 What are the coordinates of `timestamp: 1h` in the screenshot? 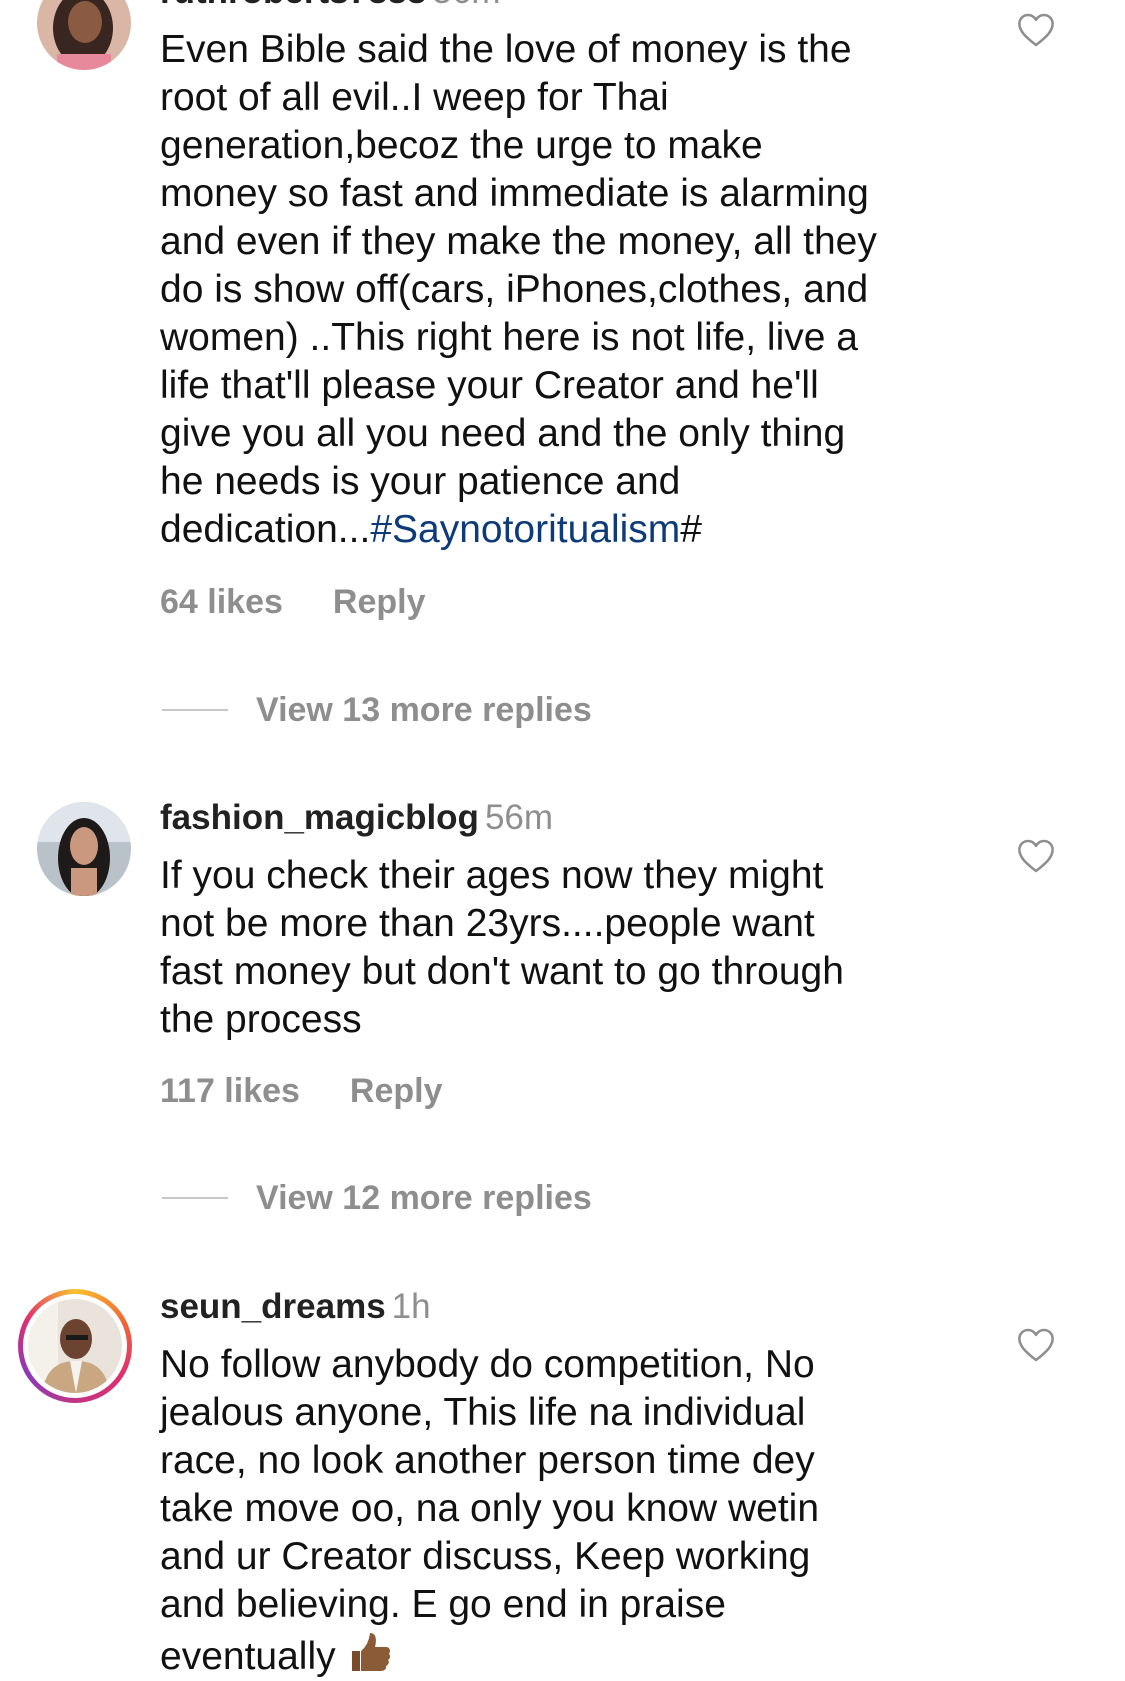 It's located at (411, 1306).